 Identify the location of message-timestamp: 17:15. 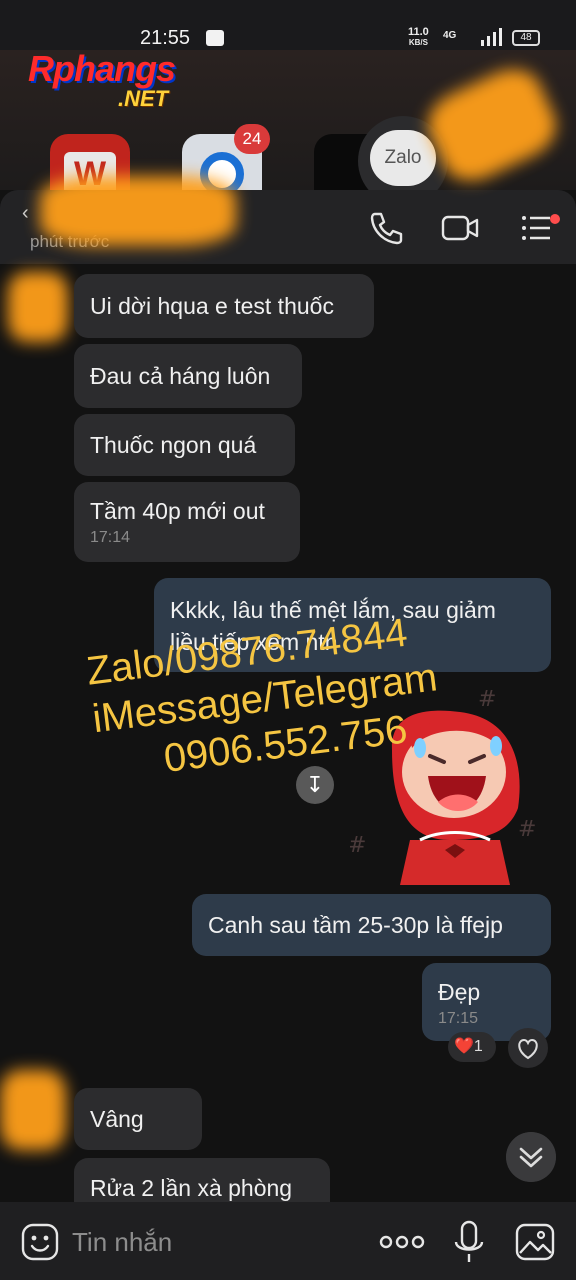
(458, 1018).